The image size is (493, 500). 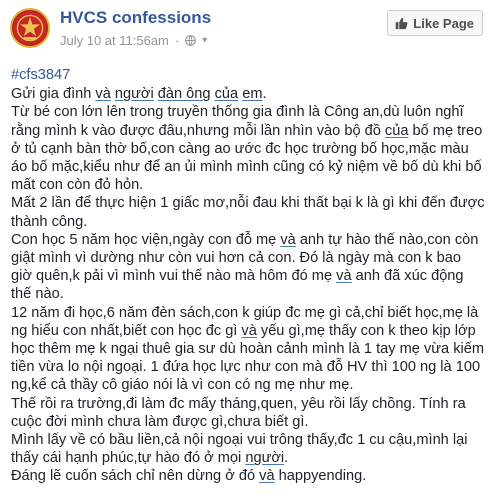 What do you see at coordinates (204, 40) in the screenshot?
I see `chevron-down-icon: ▾` at bounding box center [204, 40].